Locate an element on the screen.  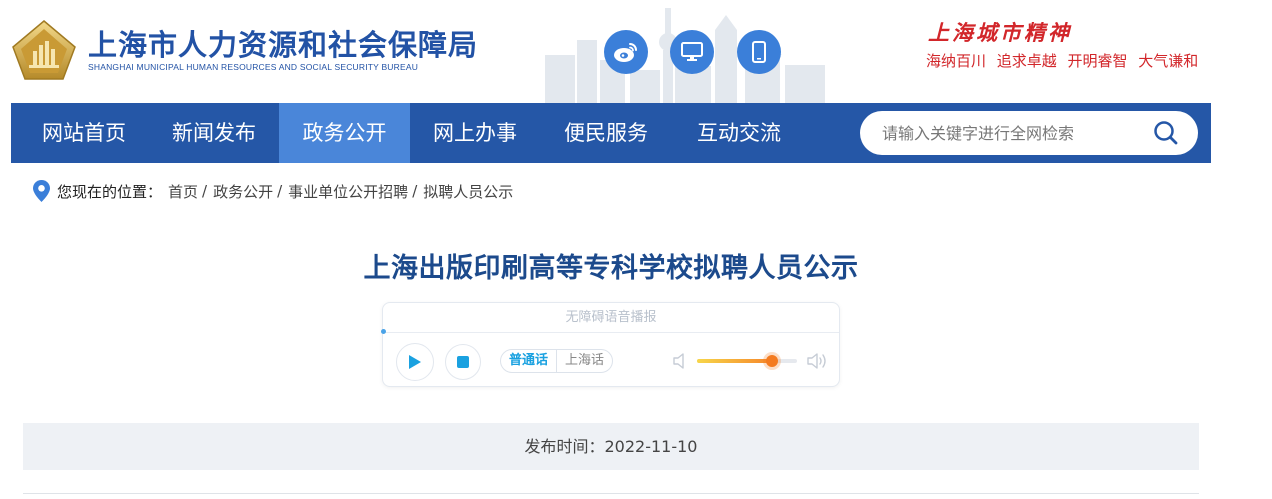
nav-item-home: 网站首页 is located at coordinates (84, 133).